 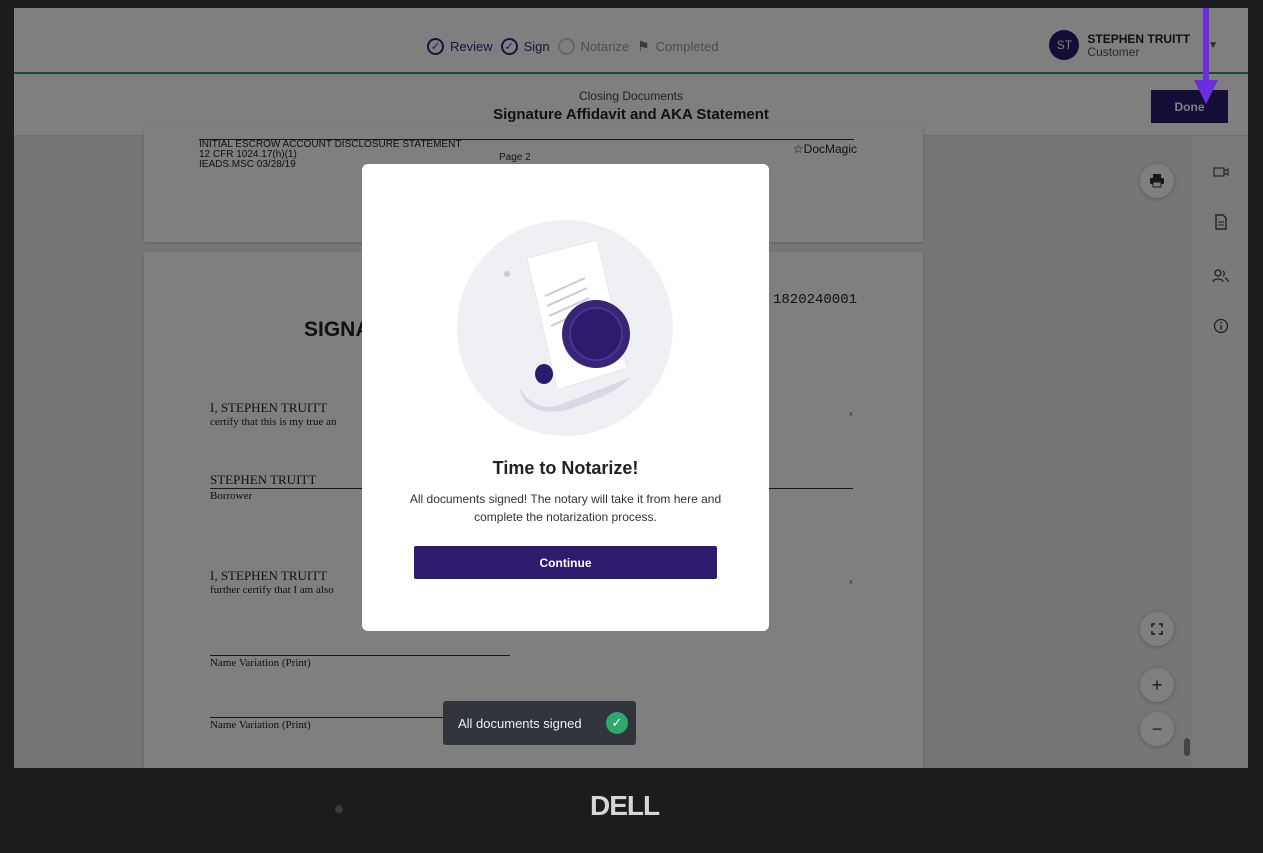 What do you see at coordinates (520, 723) in the screenshot?
I see `toast-message: All documents signed` at bounding box center [520, 723].